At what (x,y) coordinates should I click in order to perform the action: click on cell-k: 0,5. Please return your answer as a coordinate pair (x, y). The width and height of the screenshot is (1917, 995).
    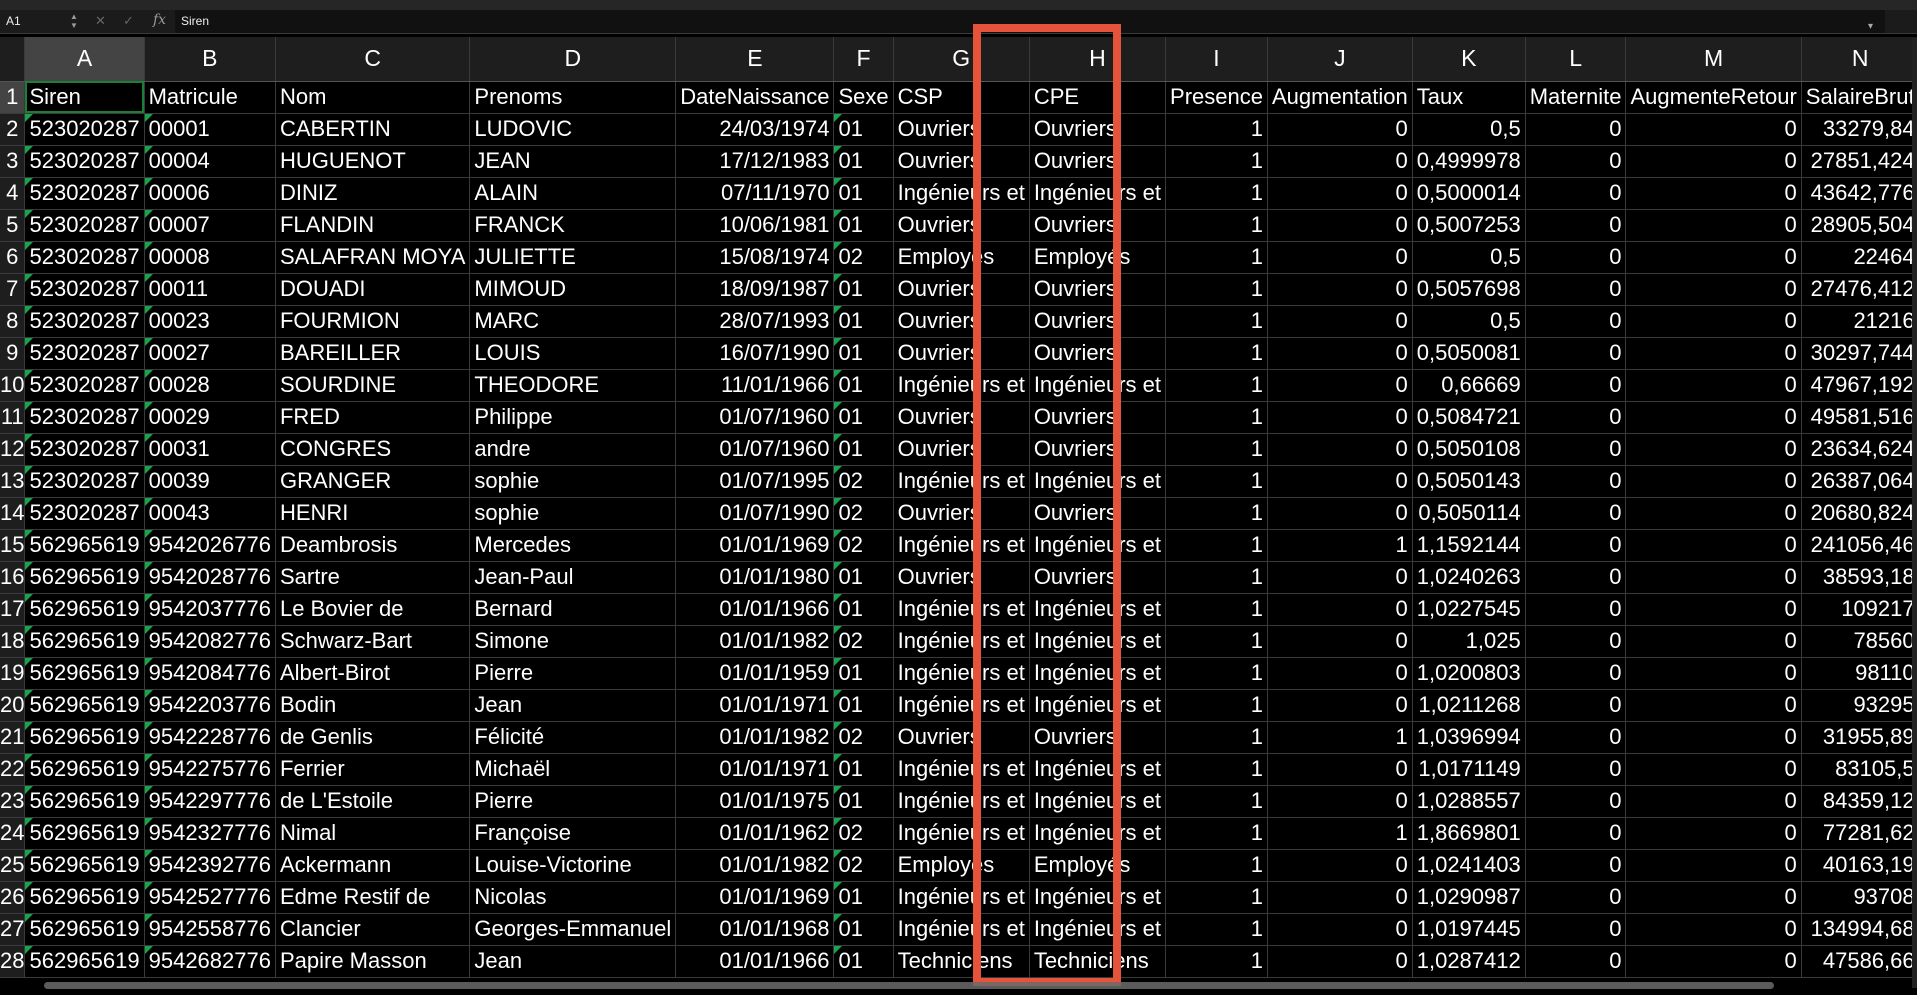
    Looking at the image, I should click on (1469, 257).